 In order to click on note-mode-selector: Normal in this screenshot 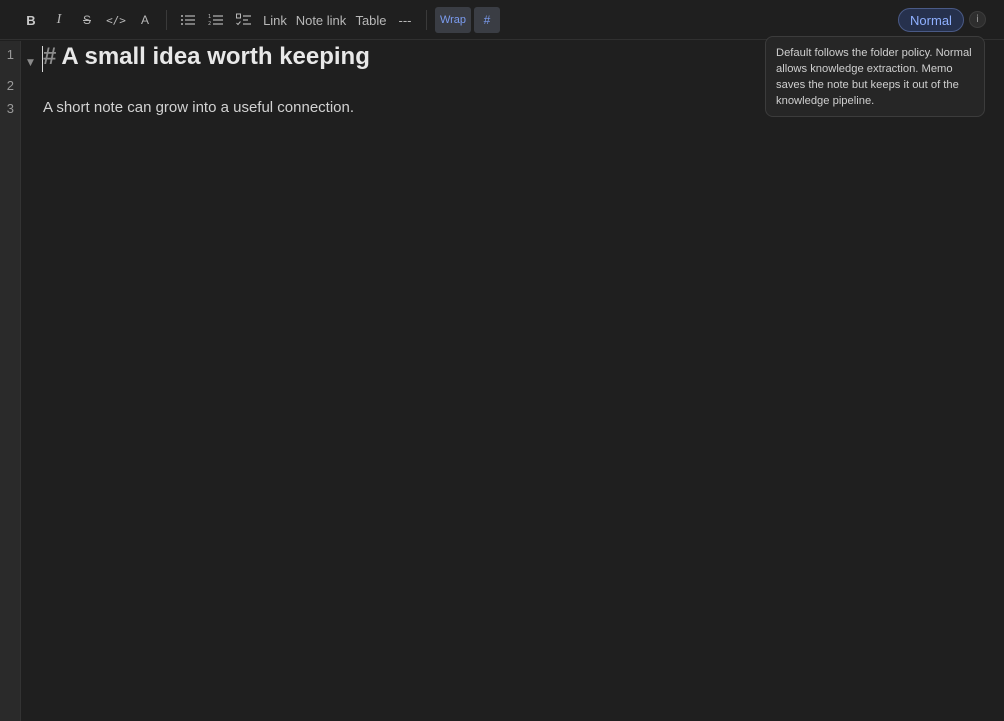, I will do `click(931, 20)`.